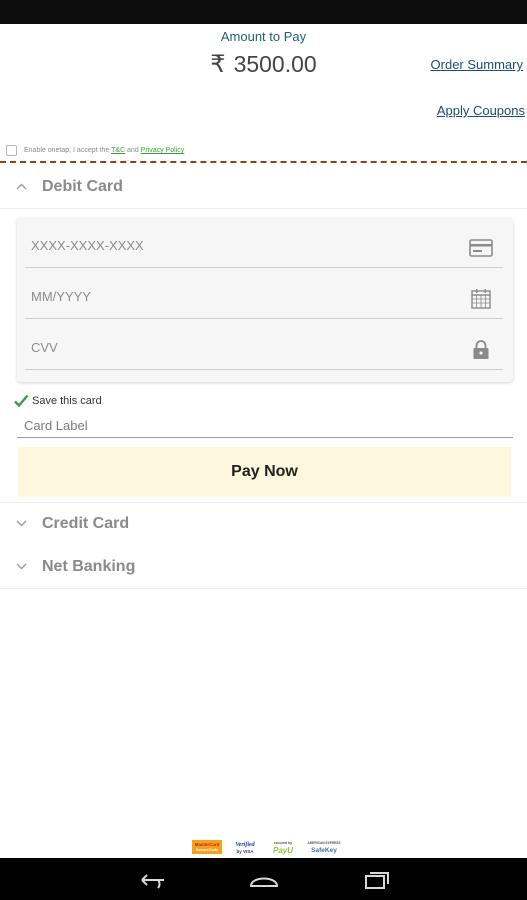 The image size is (527, 900). I want to click on card-number-field, so click(264, 248).